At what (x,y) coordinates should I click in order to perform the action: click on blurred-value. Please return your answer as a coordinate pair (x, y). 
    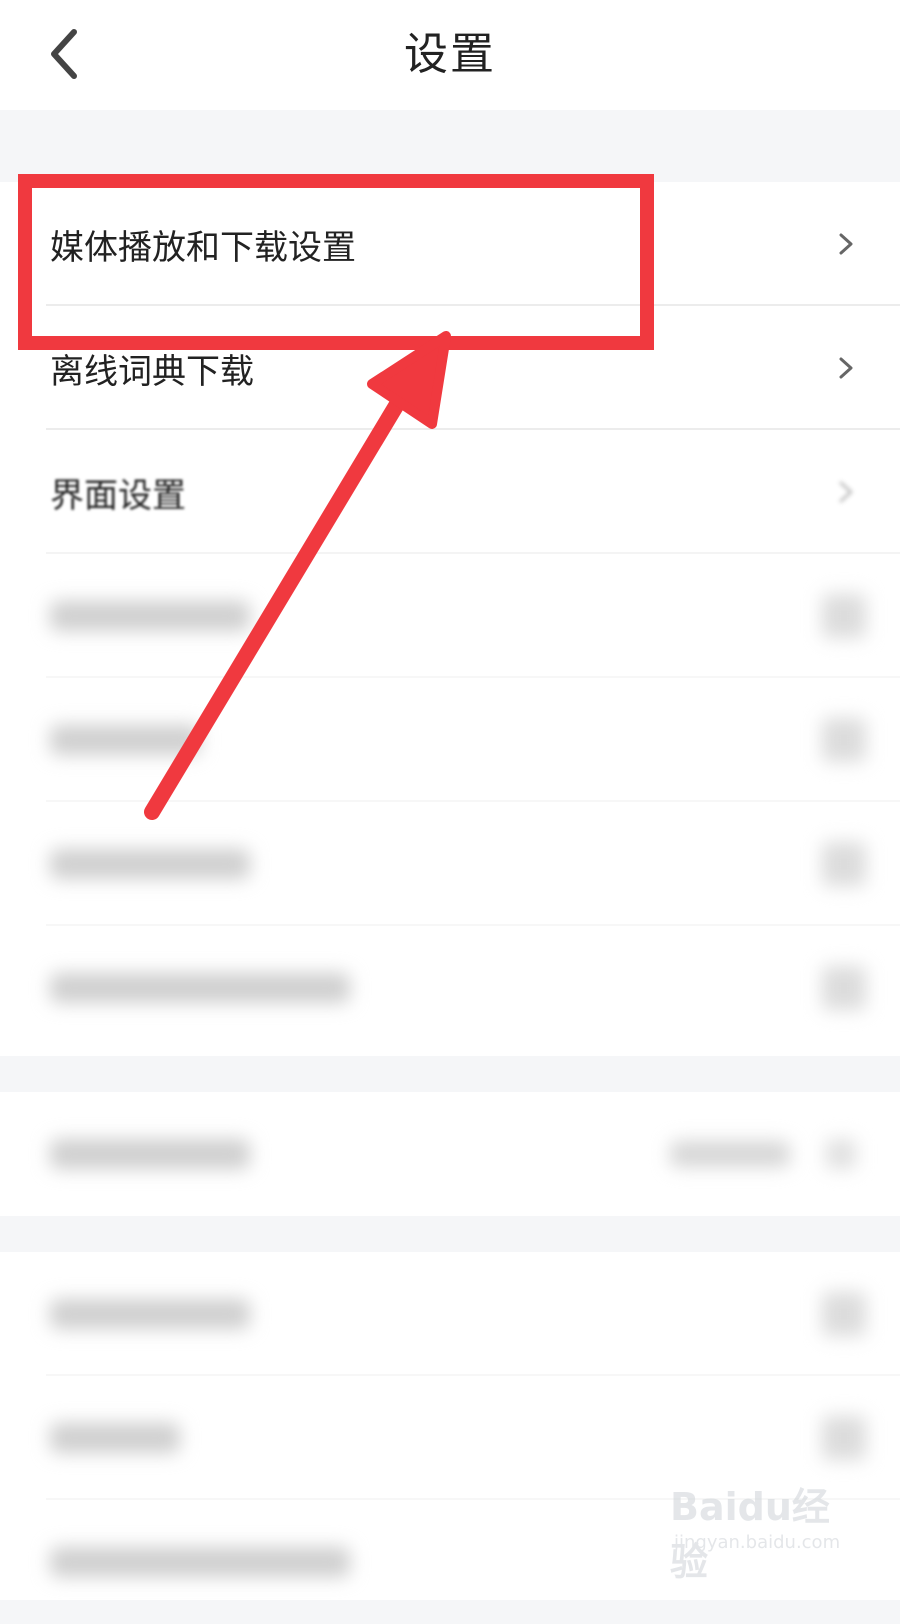
    Looking at the image, I should click on (730, 1154).